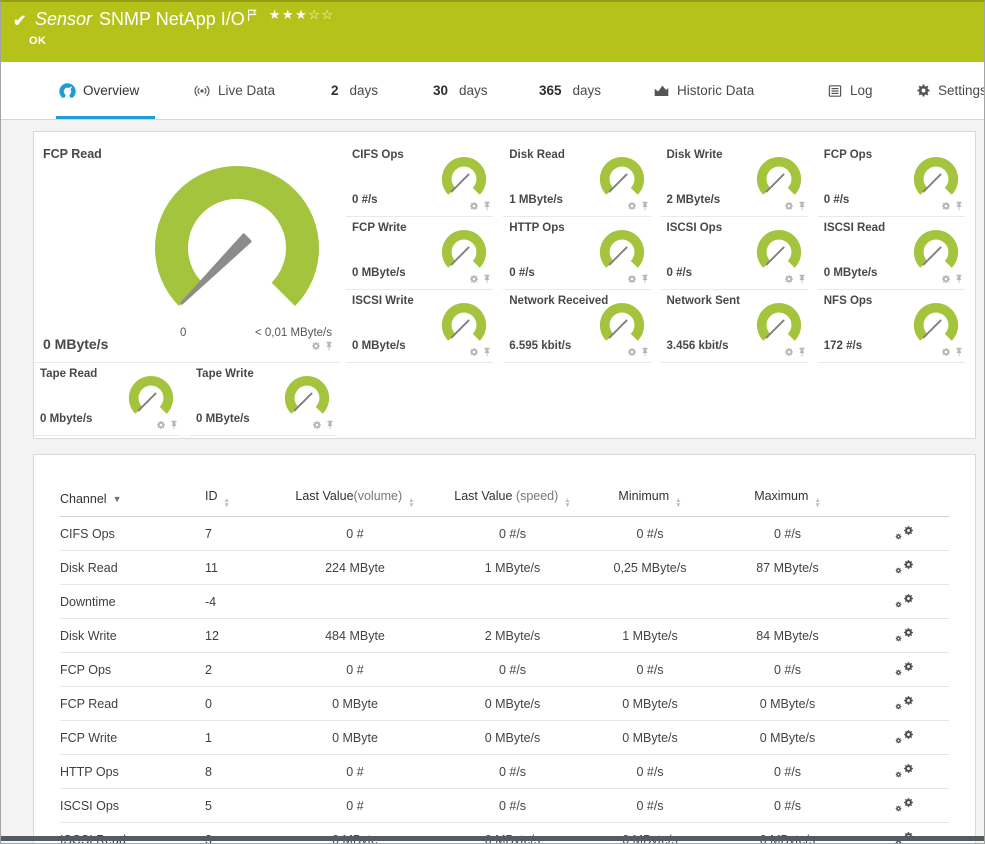 This screenshot has width=985, height=844. What do you see at coordinates (20, 21) in the screenshot?
I see `status-ok-check-icon: ✔` at bounding box center [20, 21].